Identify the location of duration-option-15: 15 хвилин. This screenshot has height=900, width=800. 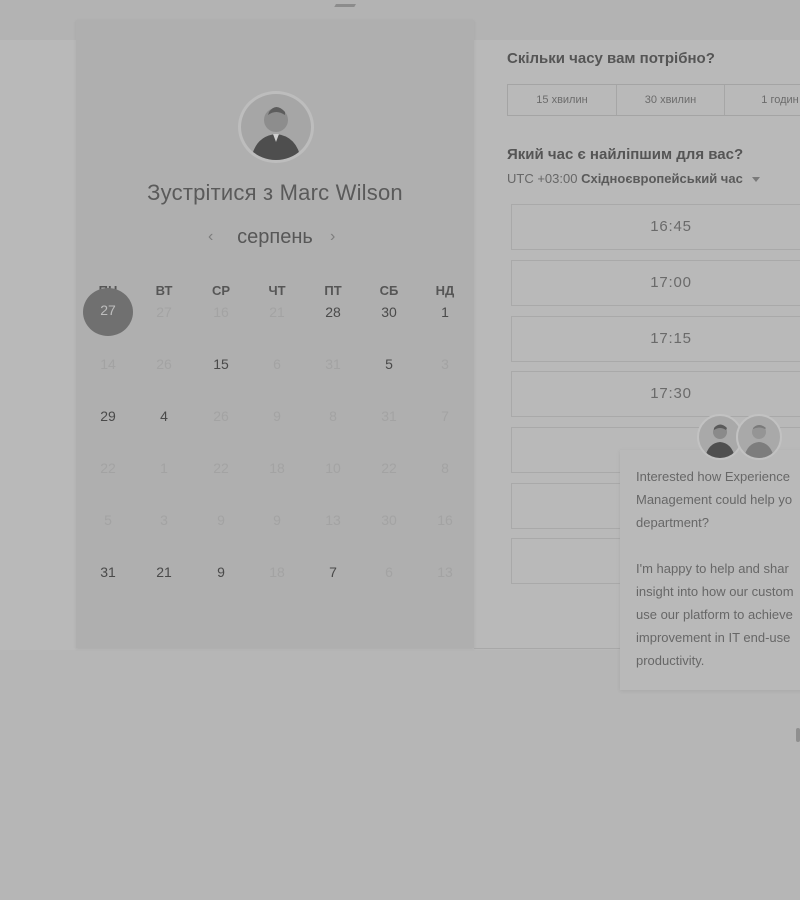
(562, 100).